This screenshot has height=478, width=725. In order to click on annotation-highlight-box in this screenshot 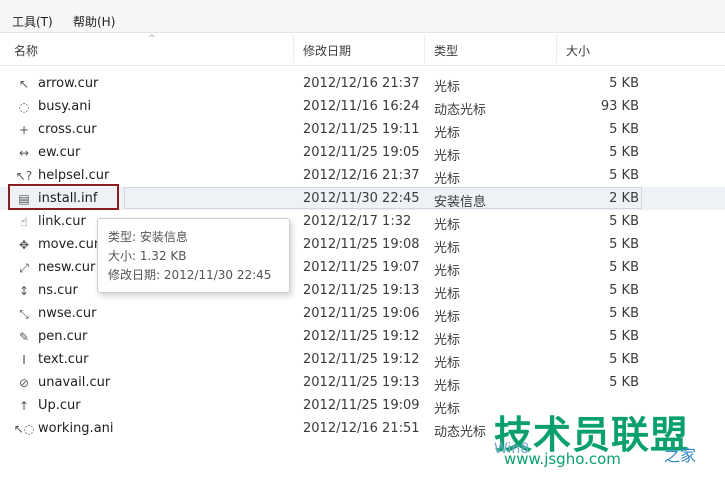, I will do `click(63, 197)`.